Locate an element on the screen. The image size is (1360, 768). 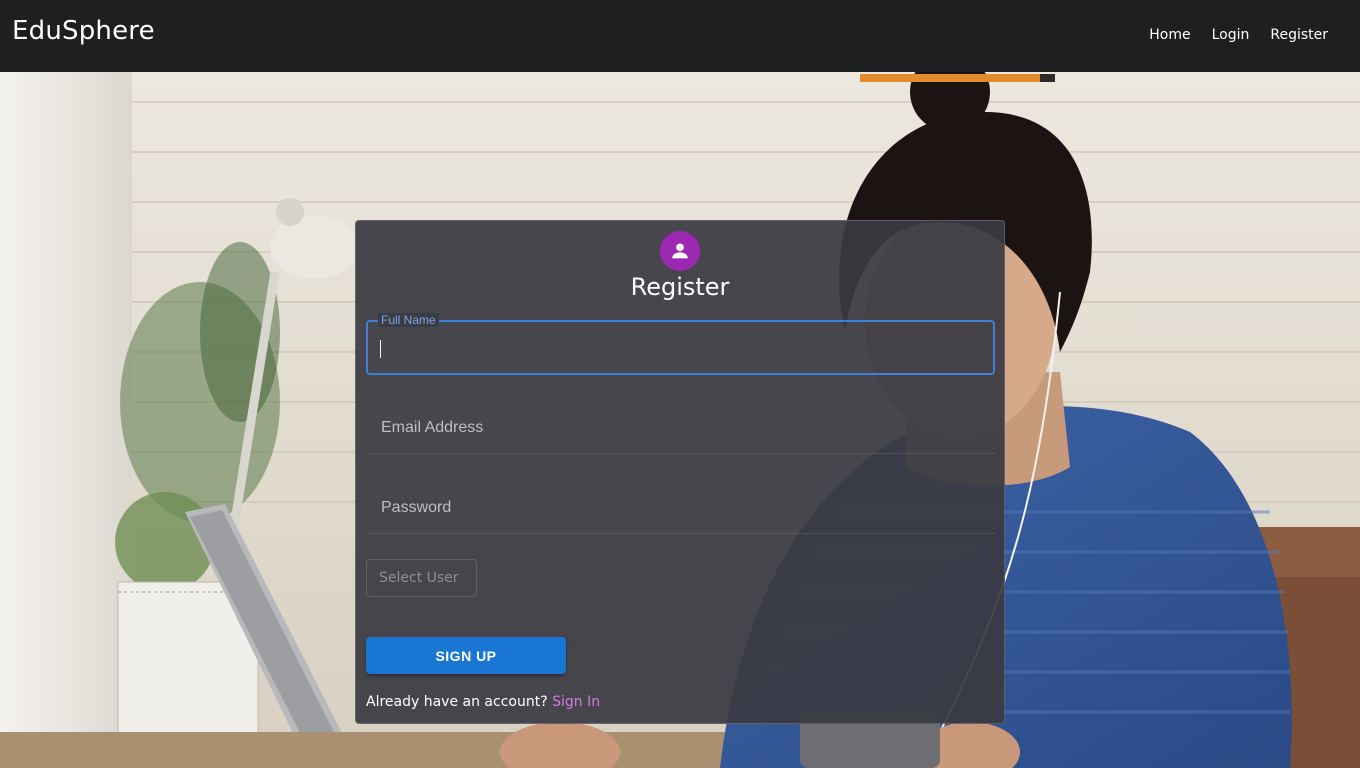
password-field is located at coordinates (680, 507).